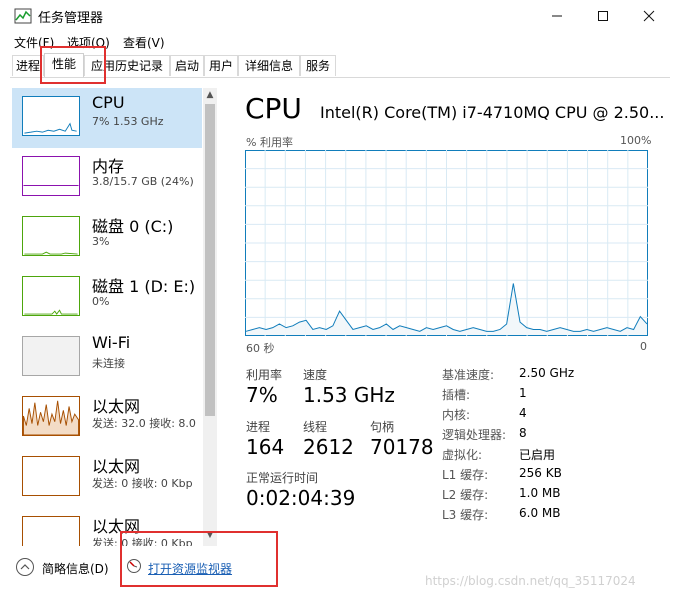  What do you see at coordinates (282, 478) in the screenshot?
I see `uptime-label: 正常运行时间` at bounding box center [282, 478].